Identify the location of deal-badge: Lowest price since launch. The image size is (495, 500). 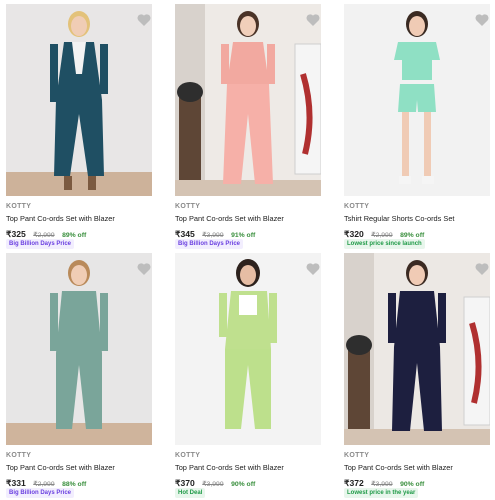
(384, 244).